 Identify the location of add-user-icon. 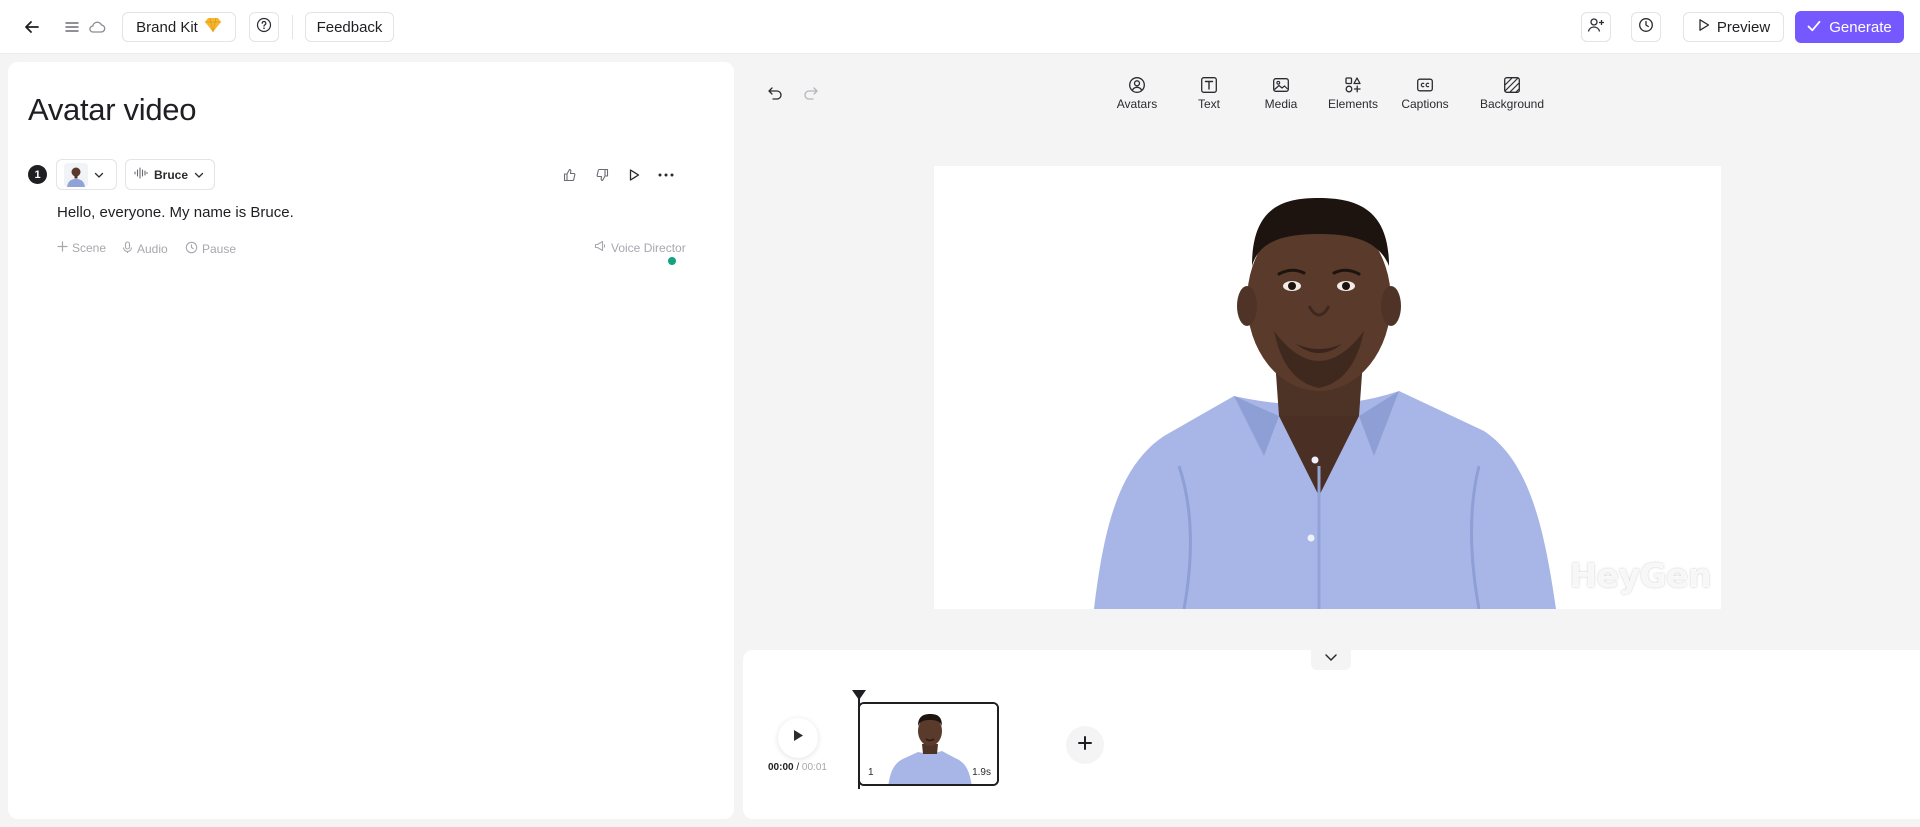
(1596, 27).